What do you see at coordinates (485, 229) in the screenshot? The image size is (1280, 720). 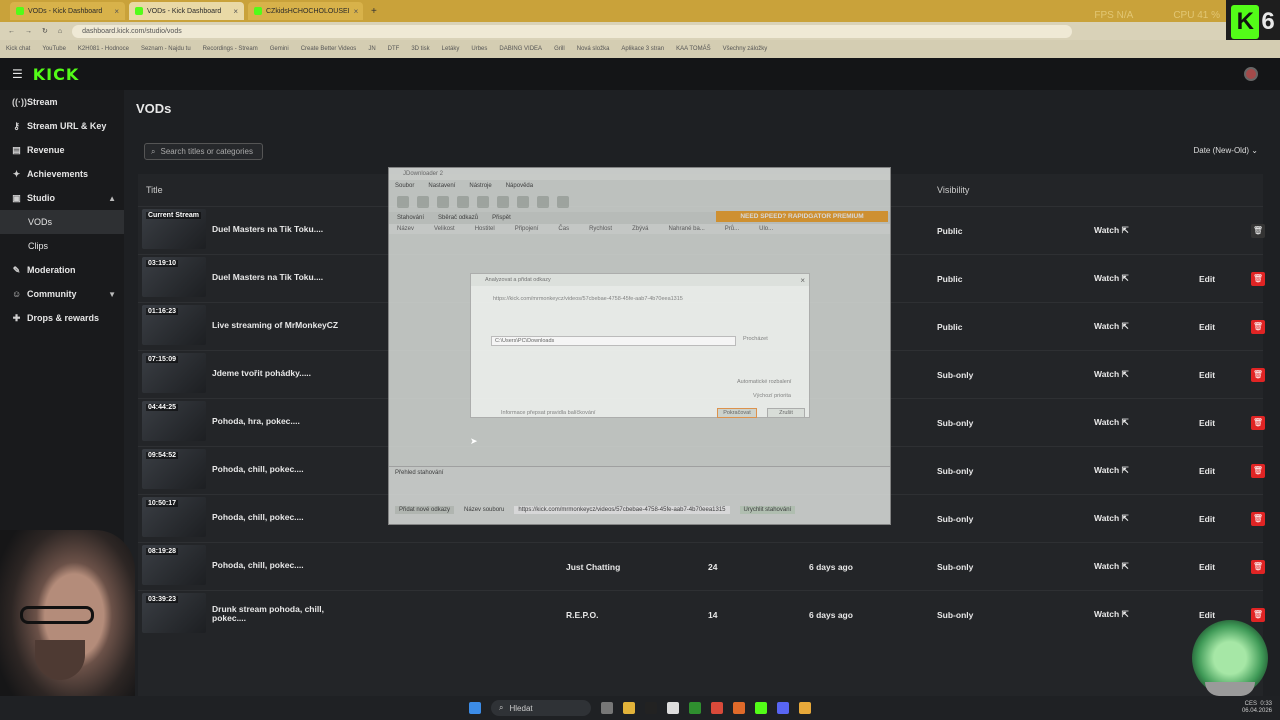 I see `jd-column-header: Hostitel` at bounding box center [485, 229].